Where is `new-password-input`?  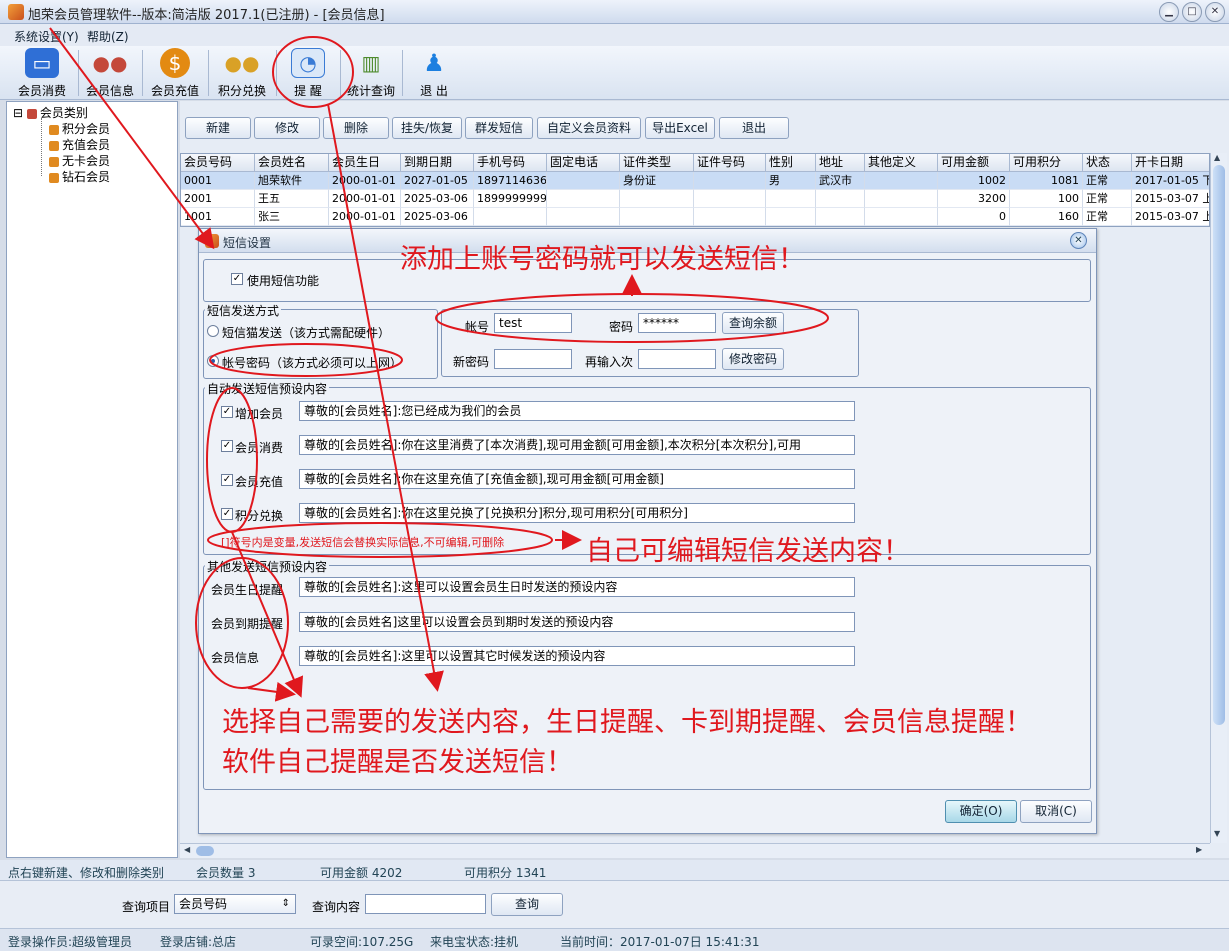 new-password-input is located at coordinates (533, 359).